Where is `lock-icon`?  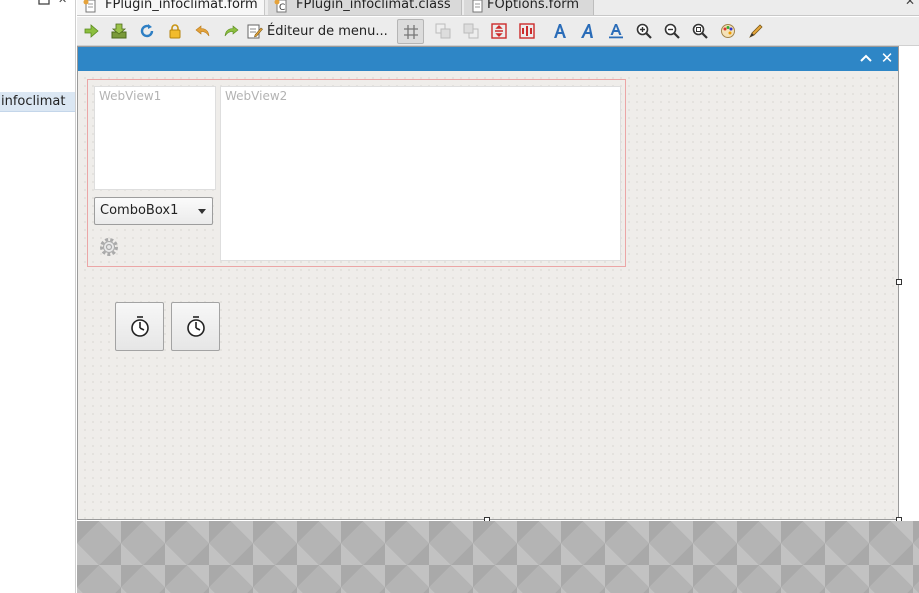 lock-icon is located at coordinates (175, 31).